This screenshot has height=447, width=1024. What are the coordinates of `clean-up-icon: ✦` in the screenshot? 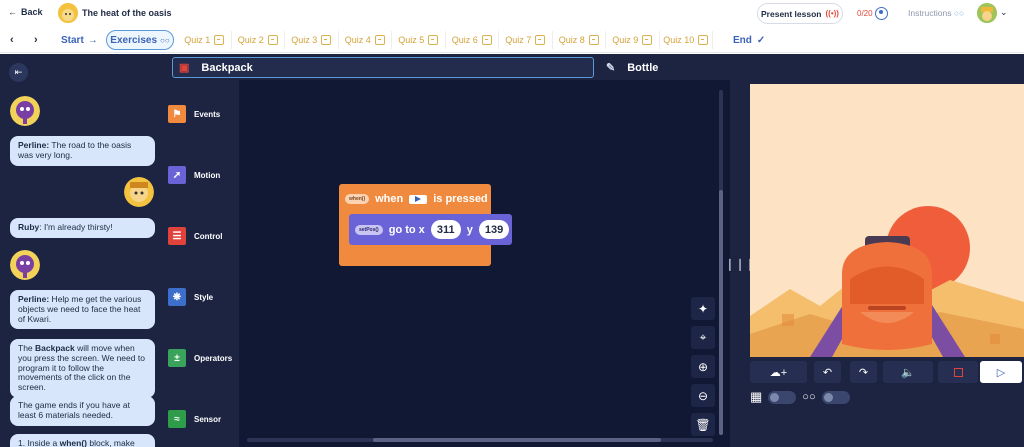 It's located at (703, 308).